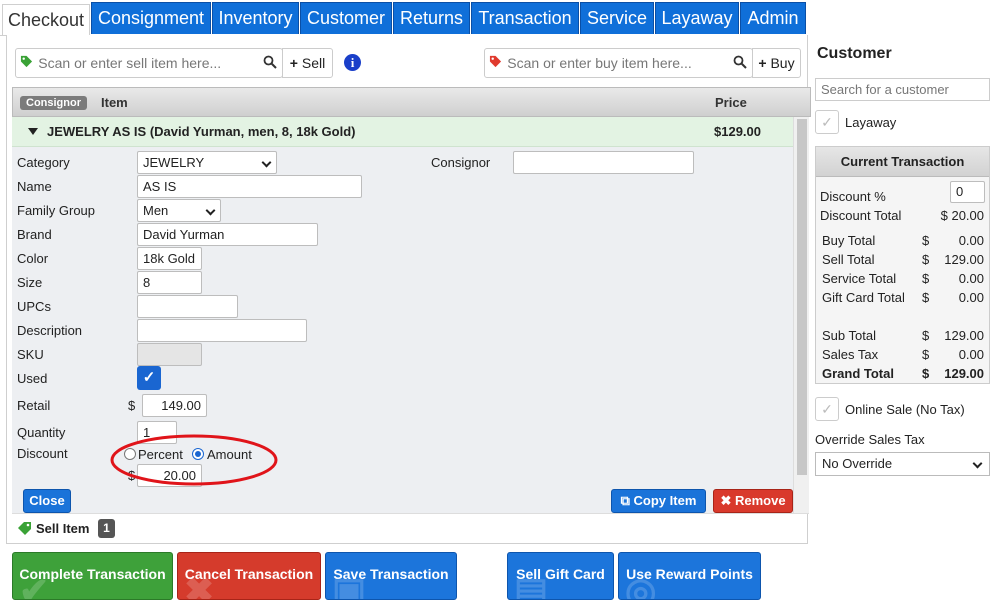 Image resolution: width=995 pixels, height=600 pixels. I want to click on copy-icon: ⧉, so click(625, 500).